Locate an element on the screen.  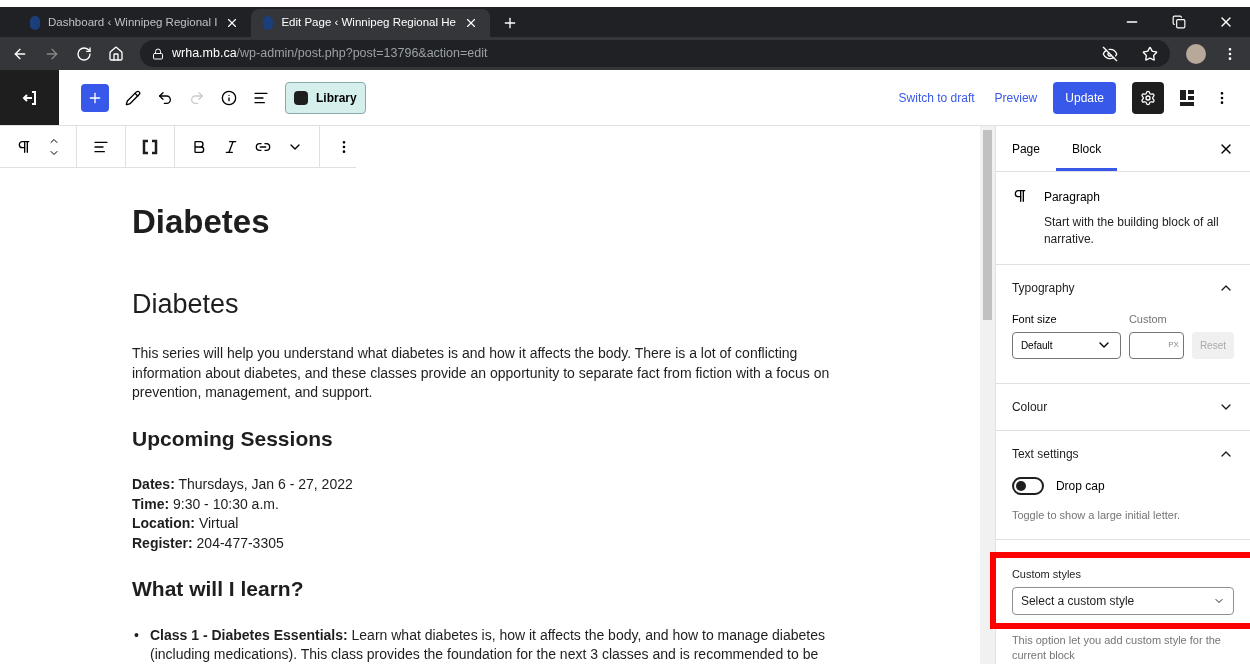
exit-icon is located at coordinates (29, 97).